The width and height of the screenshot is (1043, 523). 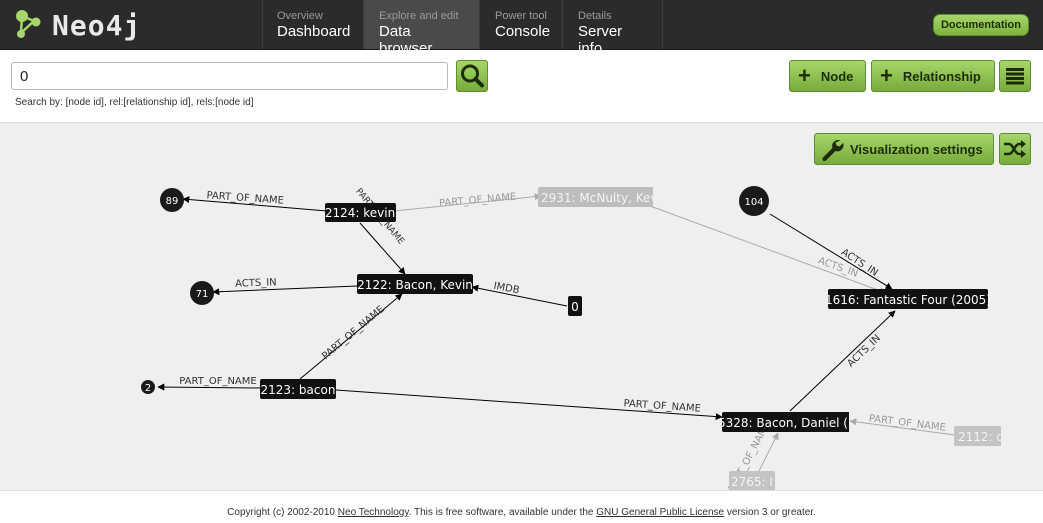 I want to click on shuffle-layout-button, so click(x=1015, y=149).